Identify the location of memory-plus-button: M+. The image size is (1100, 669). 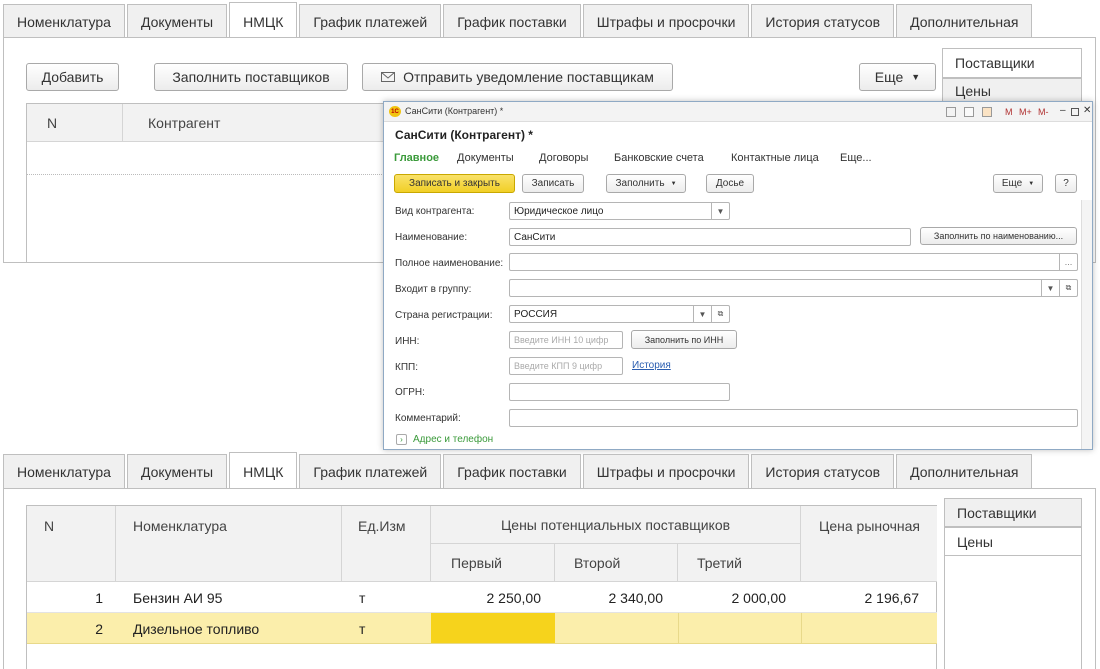
(1025, 112).